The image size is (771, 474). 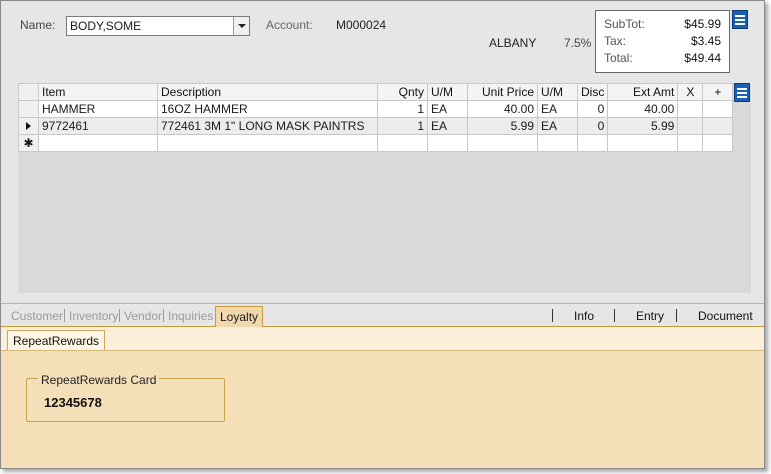 I want to click on column-header-qnty: Qnty, so click(x=402, y=92).